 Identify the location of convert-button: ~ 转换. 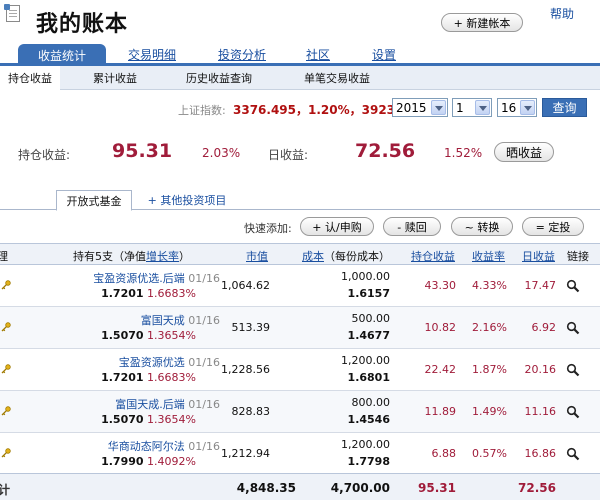
(482, 226).